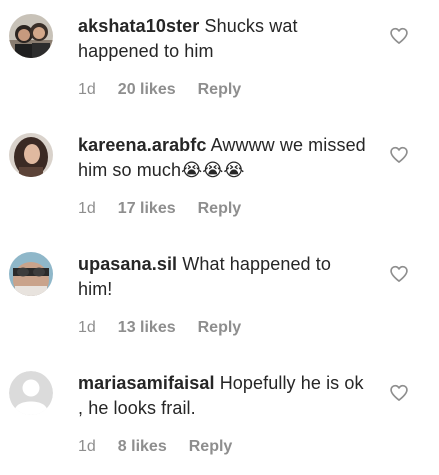  Describe the element at coordinates (142, 145) in the screenshot. I see `username-link: kareena.arabfc` at that location.